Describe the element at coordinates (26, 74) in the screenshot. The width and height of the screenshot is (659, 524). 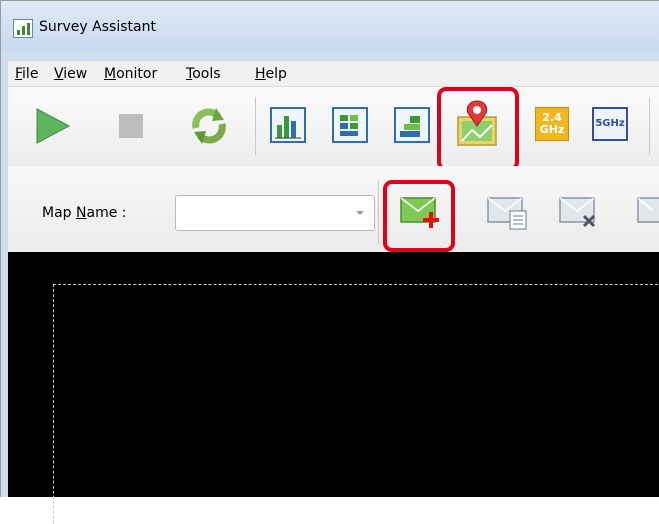
I see `menu-file: File` at that location.